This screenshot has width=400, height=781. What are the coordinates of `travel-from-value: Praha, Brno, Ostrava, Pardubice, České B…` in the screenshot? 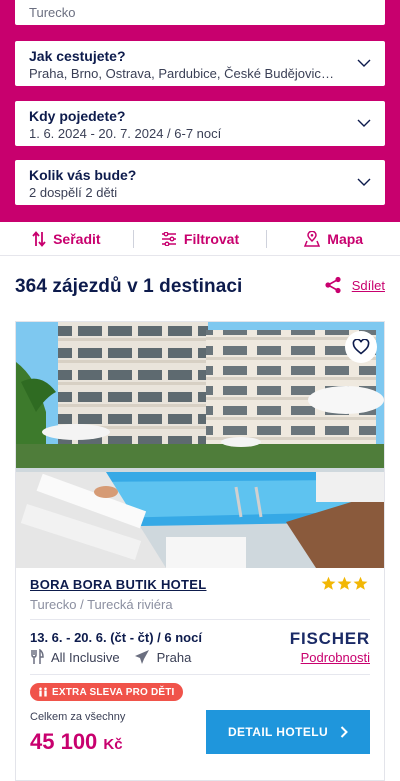 It's located at (196, 73).